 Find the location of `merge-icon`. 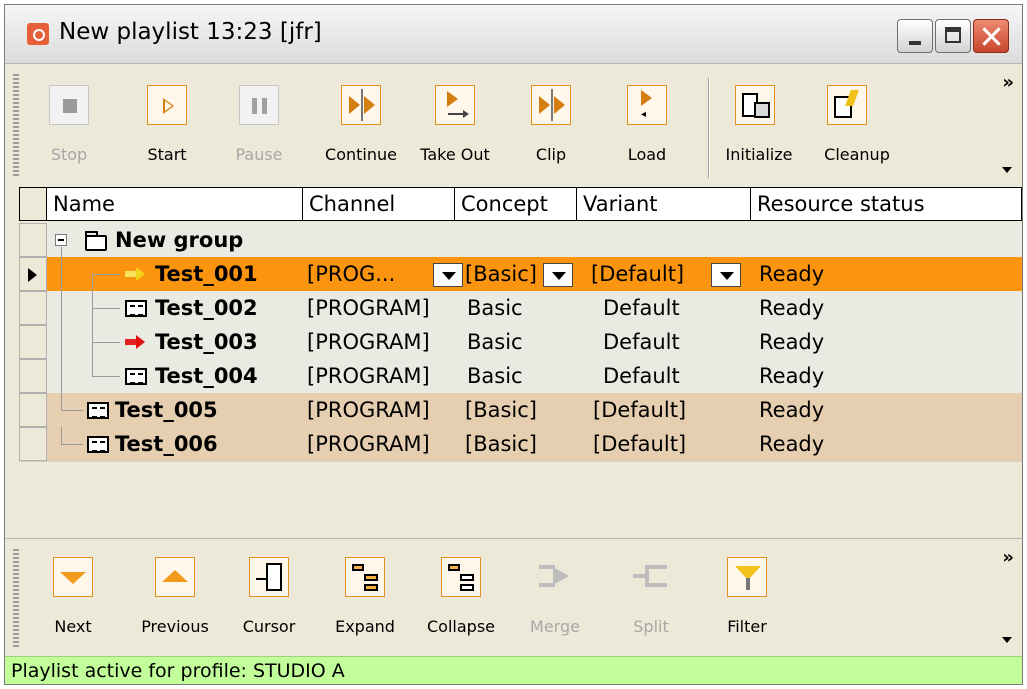

merge-icon is located at coordinates (555, 577).